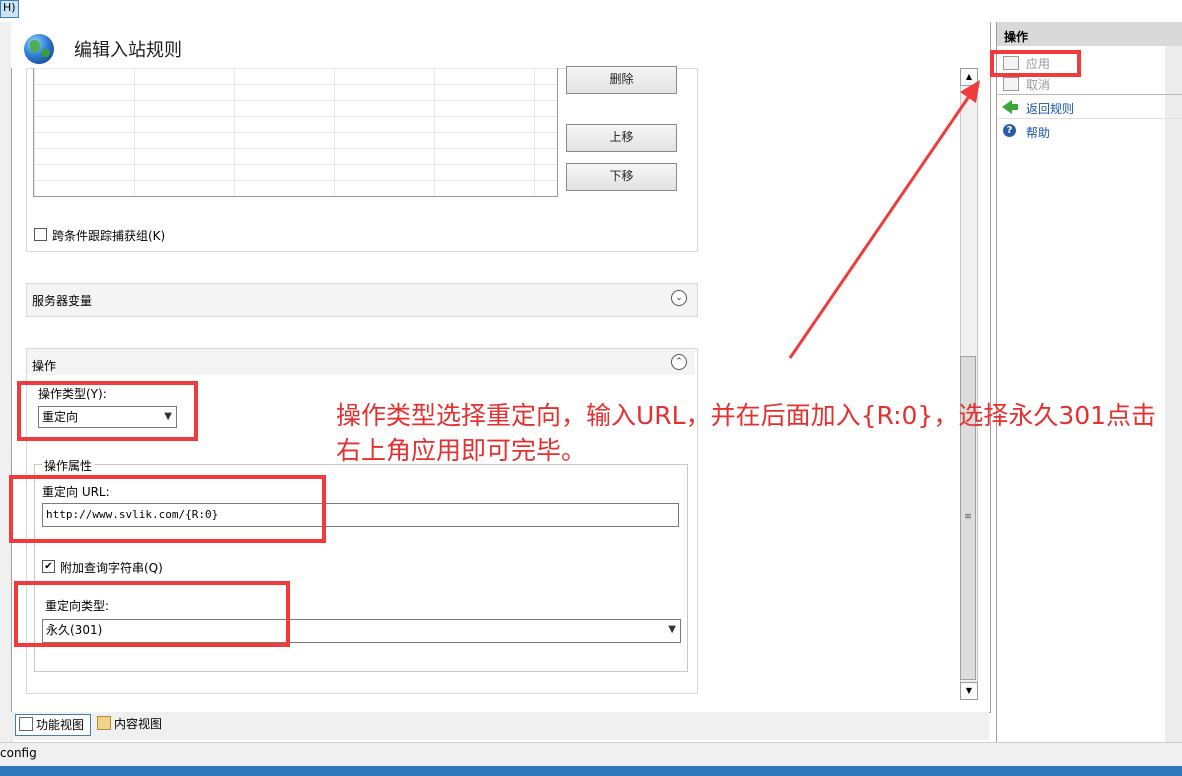  What do you see at coordinates (152, 614) in the screenshot?
I see `highlight-redirect-type` at bounding box center [152, 614].